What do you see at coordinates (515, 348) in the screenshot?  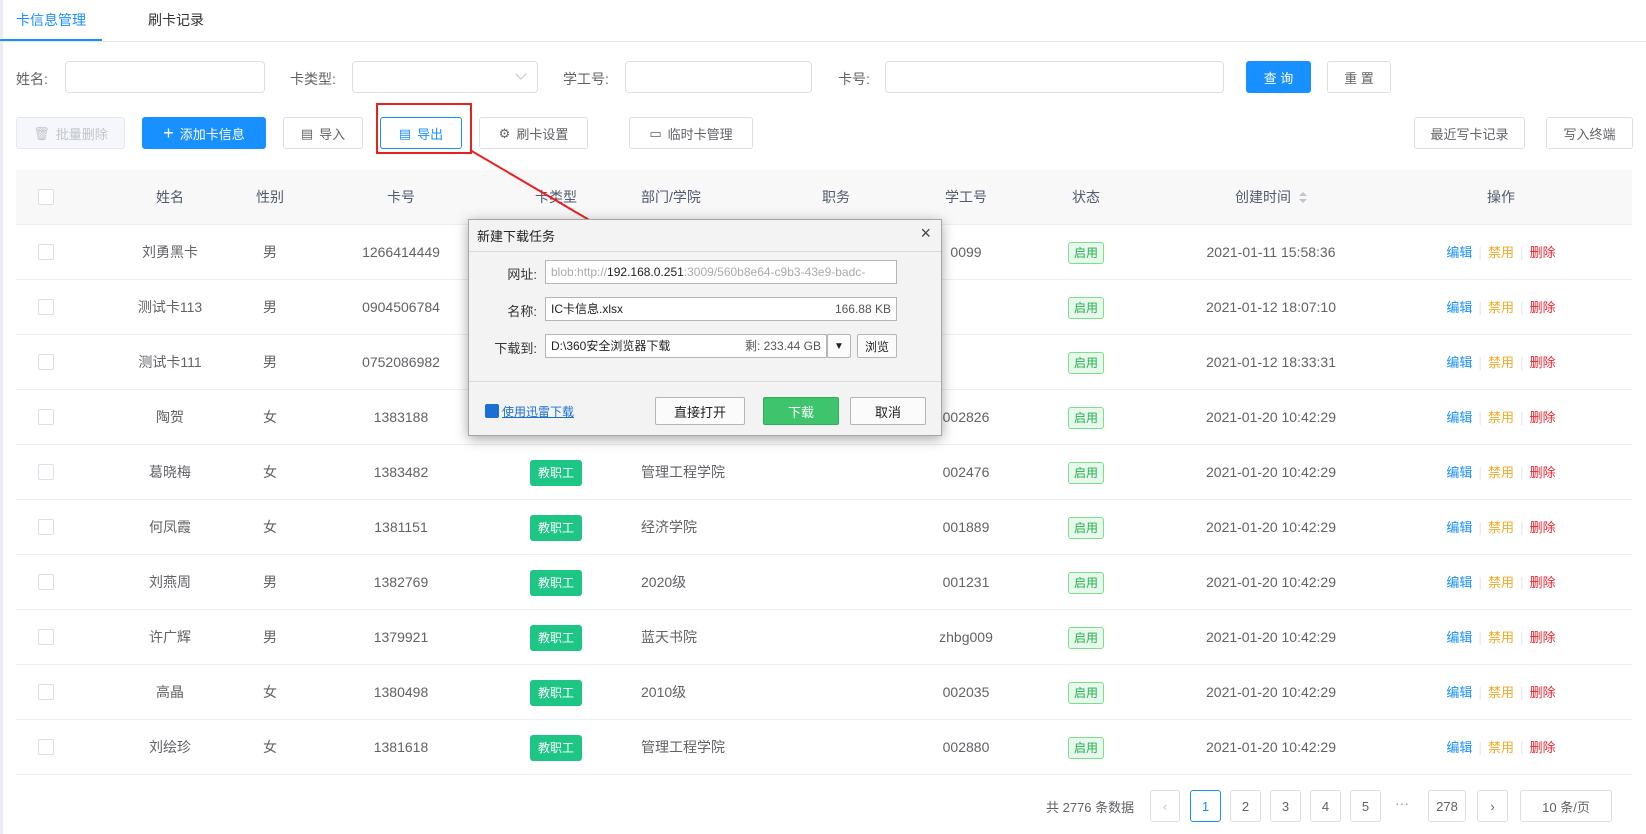 I see `save-to-label: 下载到:` at bounding box center [515, 348].